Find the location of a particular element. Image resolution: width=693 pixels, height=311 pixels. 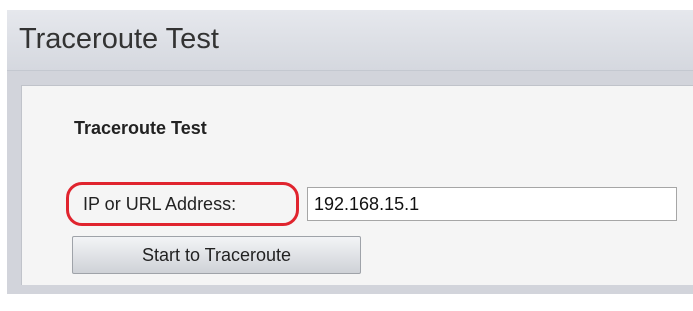

section-heading: Traceroute Test is located at coordinates (140, 128).